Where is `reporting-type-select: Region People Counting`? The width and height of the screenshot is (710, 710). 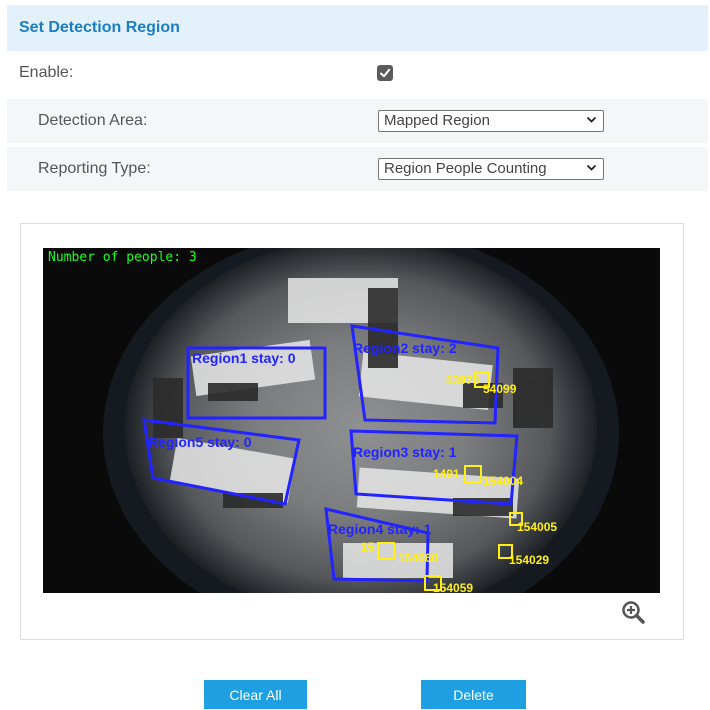 reporting-type-select: Region People Counting is located at coordinates (491, 169).